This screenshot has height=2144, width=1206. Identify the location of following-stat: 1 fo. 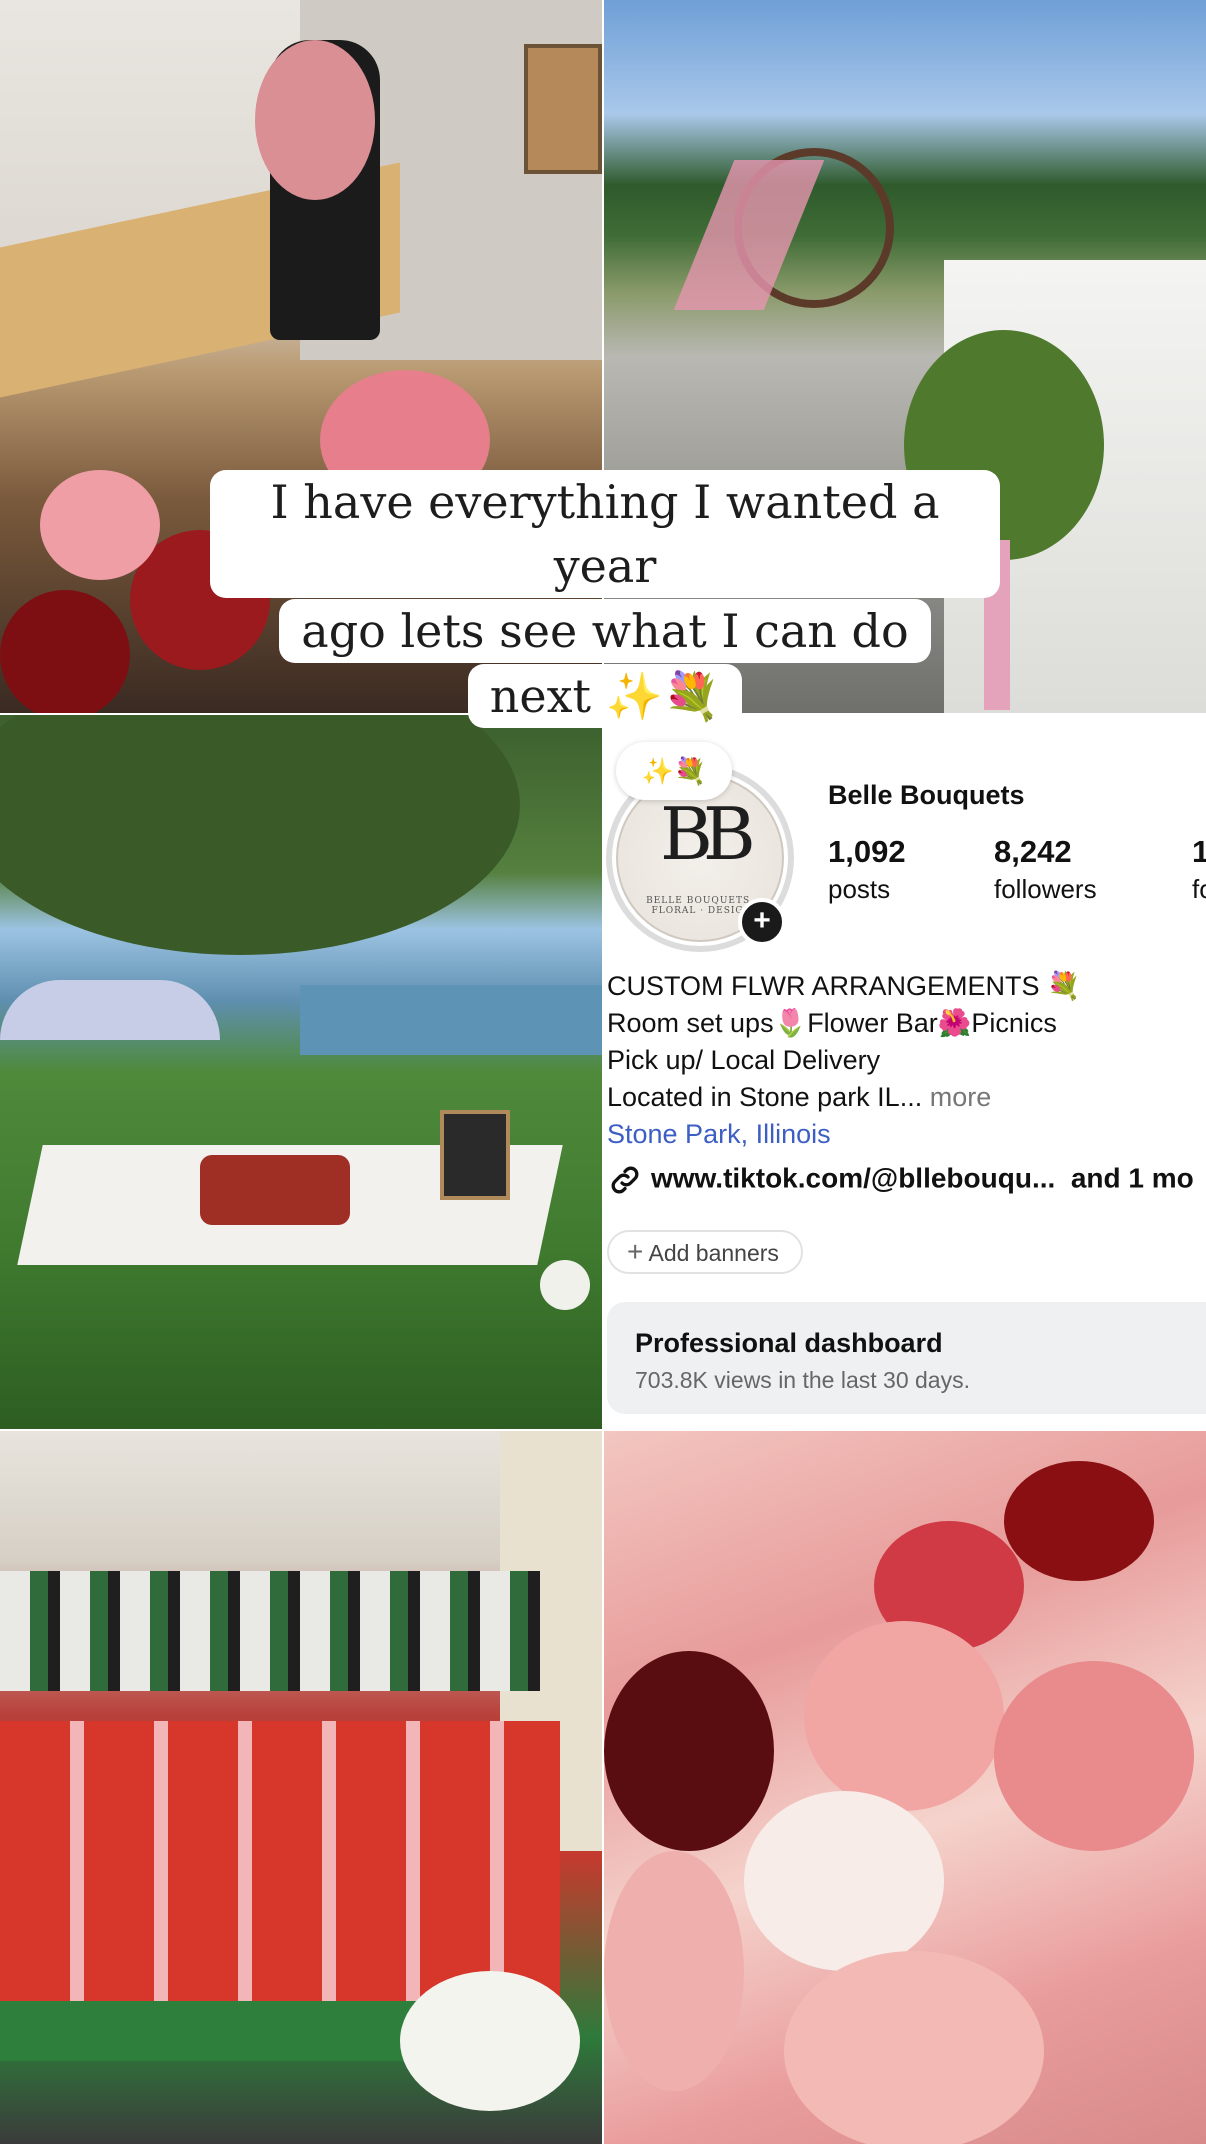
(1199, 869).